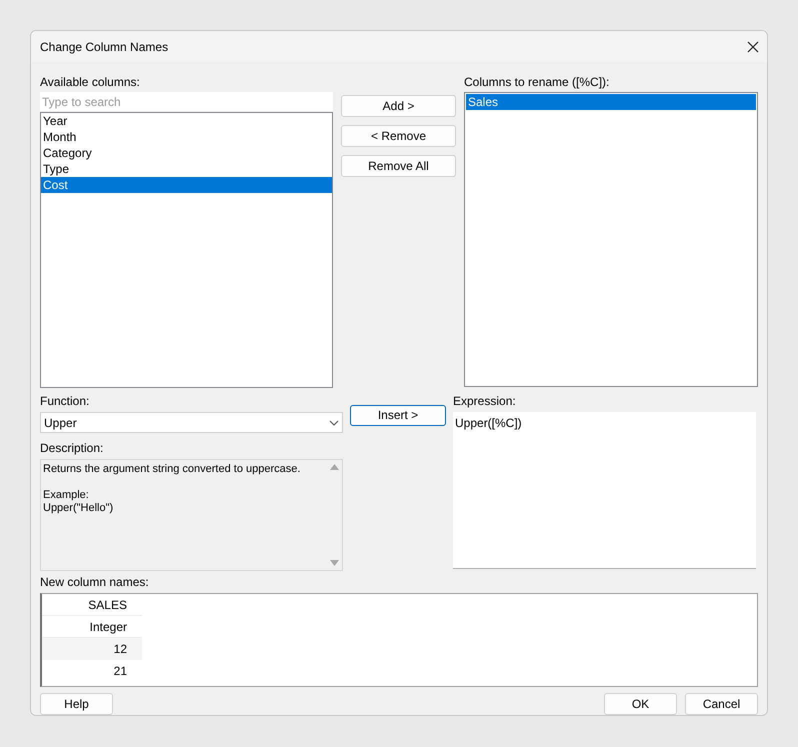 This screenshot has width=798, height=747. Describe the element at coordinates (721, 704) in the screenshot. I see `button: Cancel` at that location.